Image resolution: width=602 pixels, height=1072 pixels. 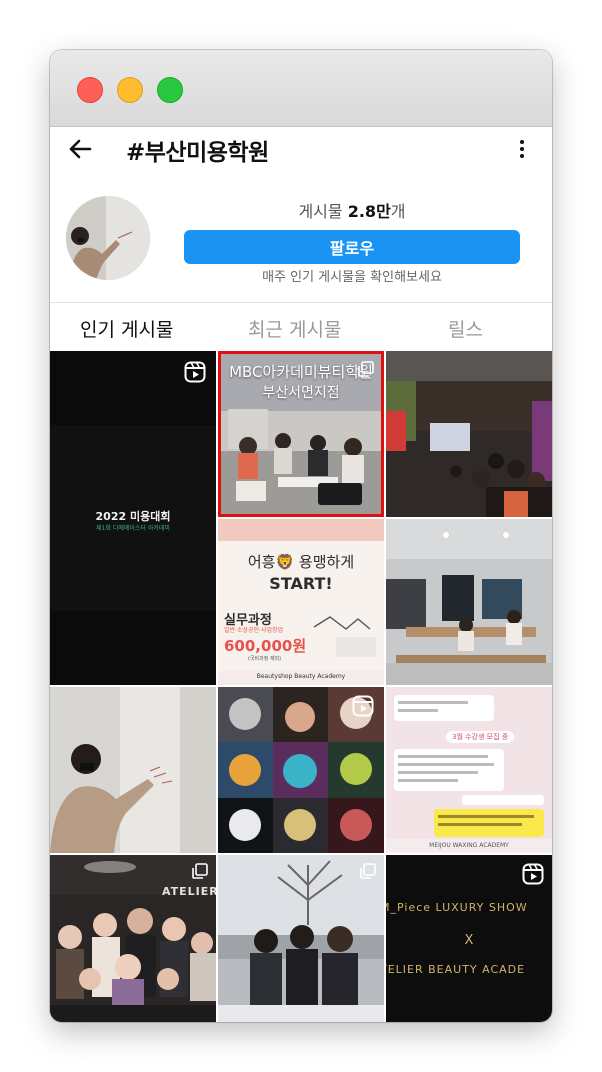 I want to click on close-window-button, so click(x=90, y=90).